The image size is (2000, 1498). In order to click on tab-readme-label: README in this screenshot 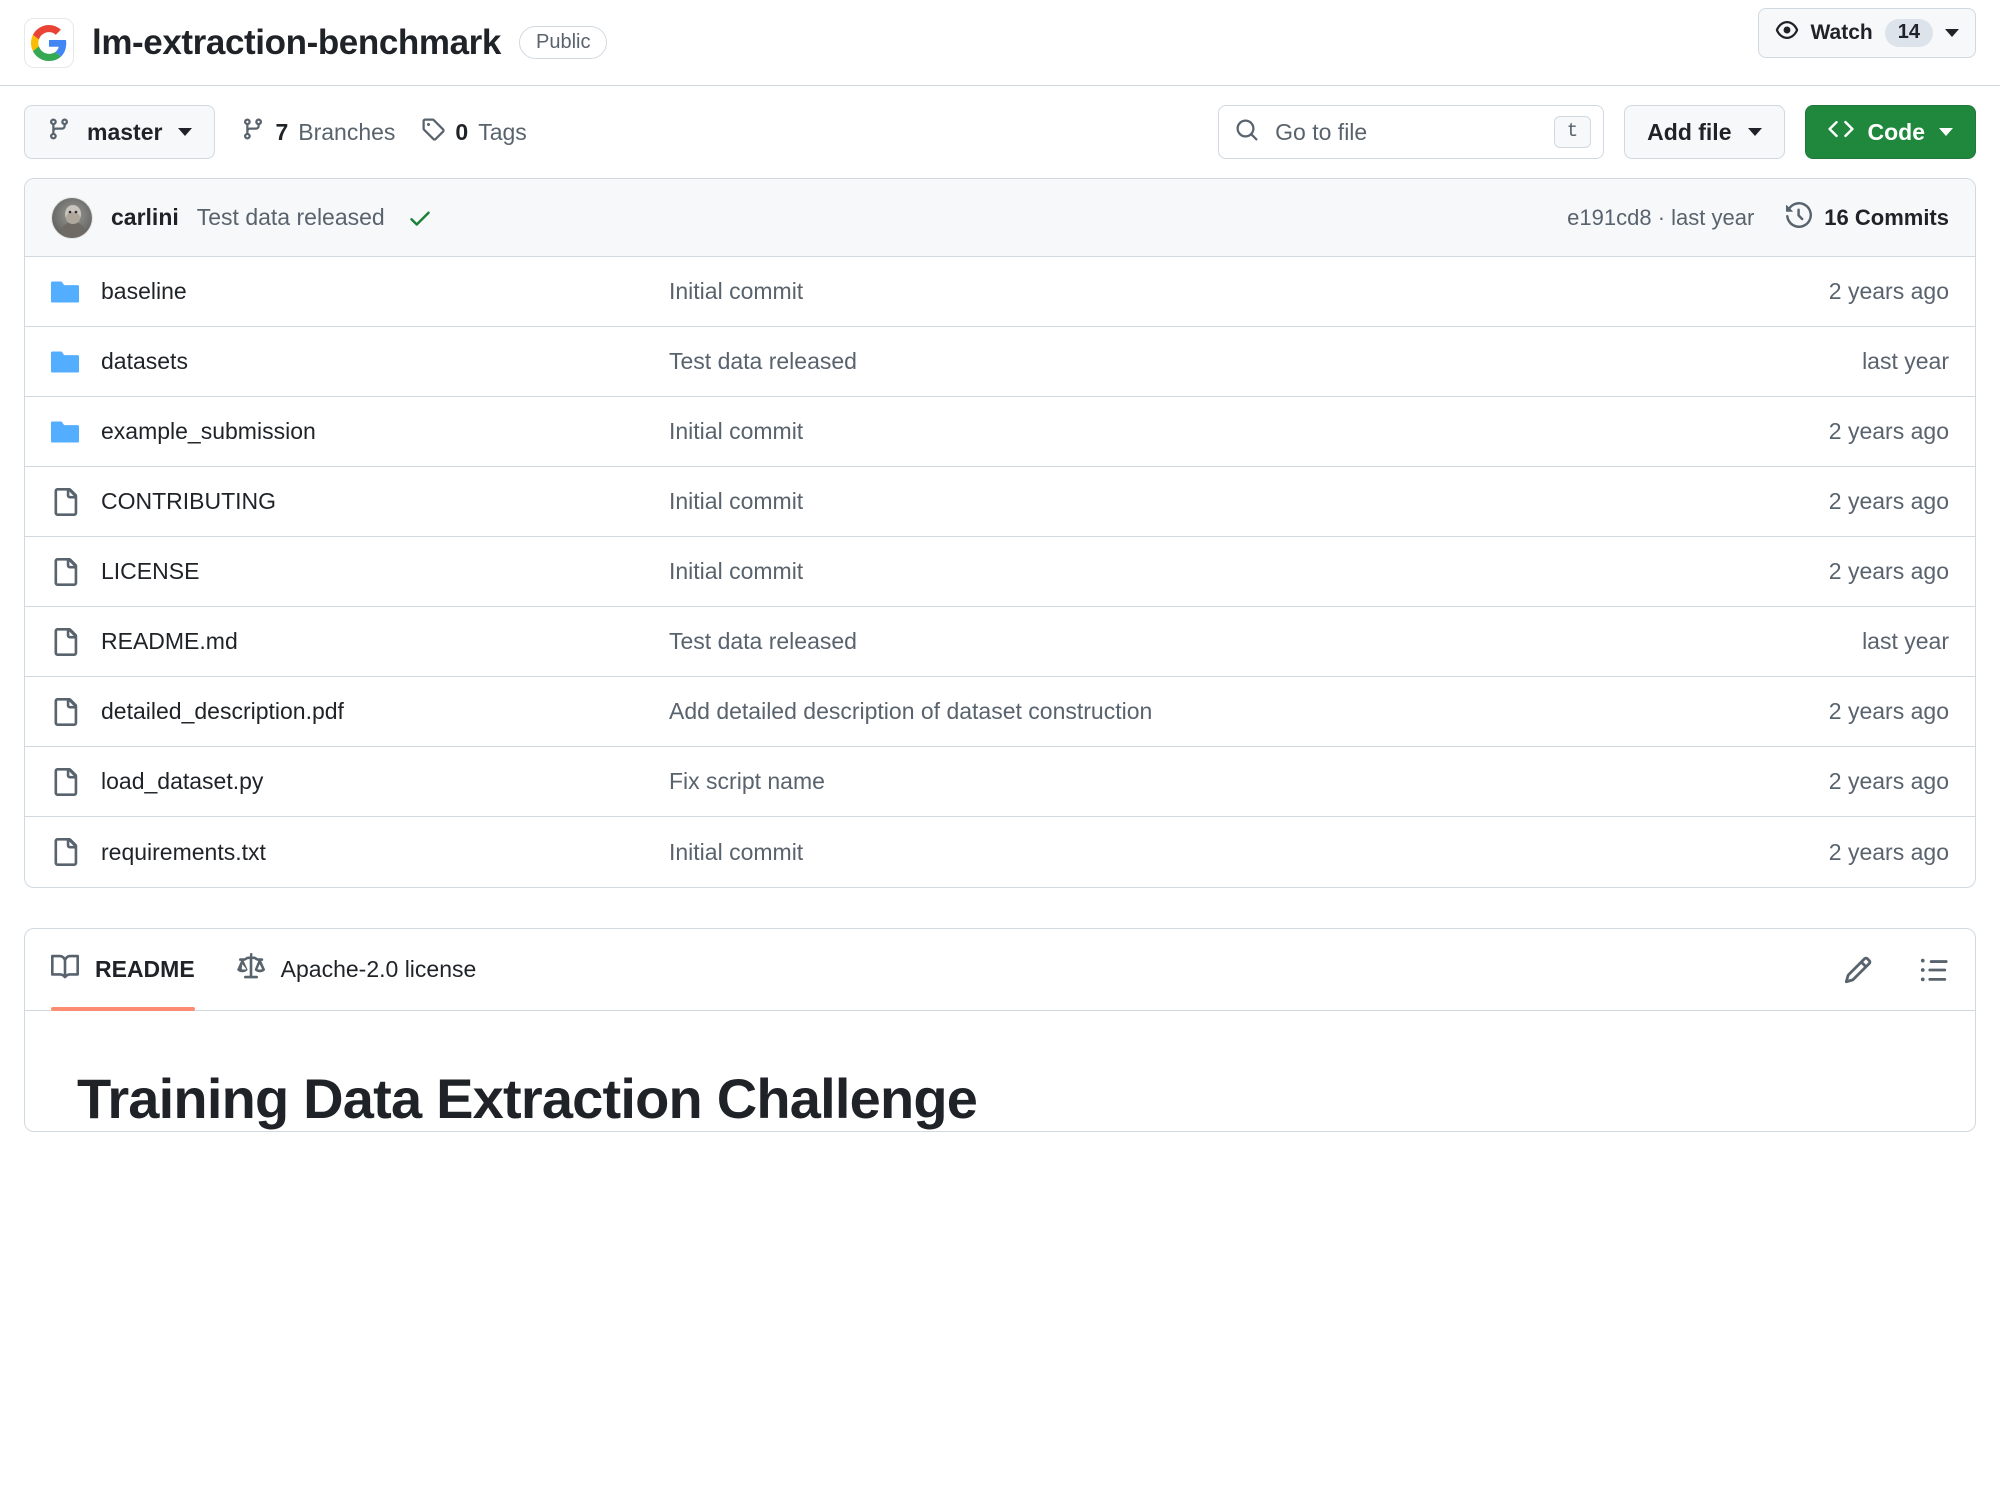, I will do `click(145, 969)`.